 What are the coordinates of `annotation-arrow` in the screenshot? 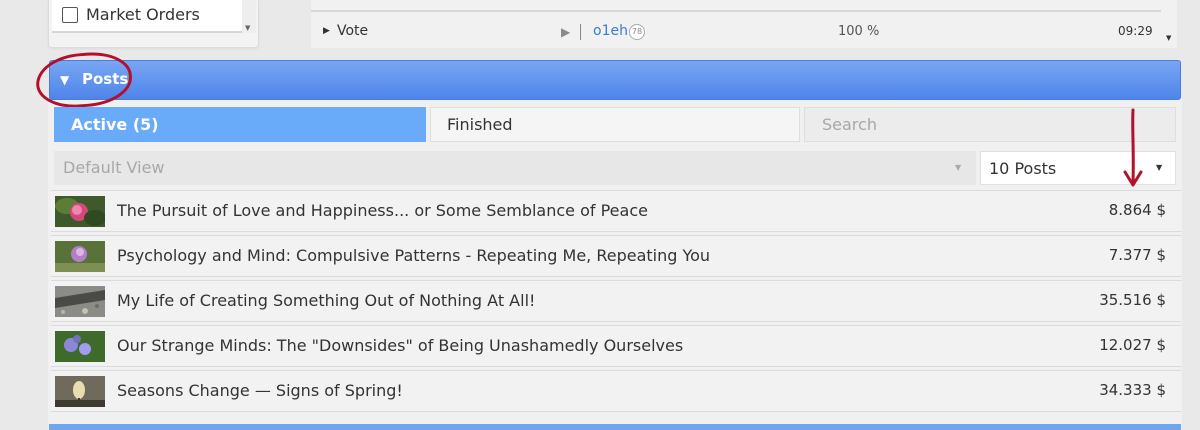 It's located at (1133, 147).